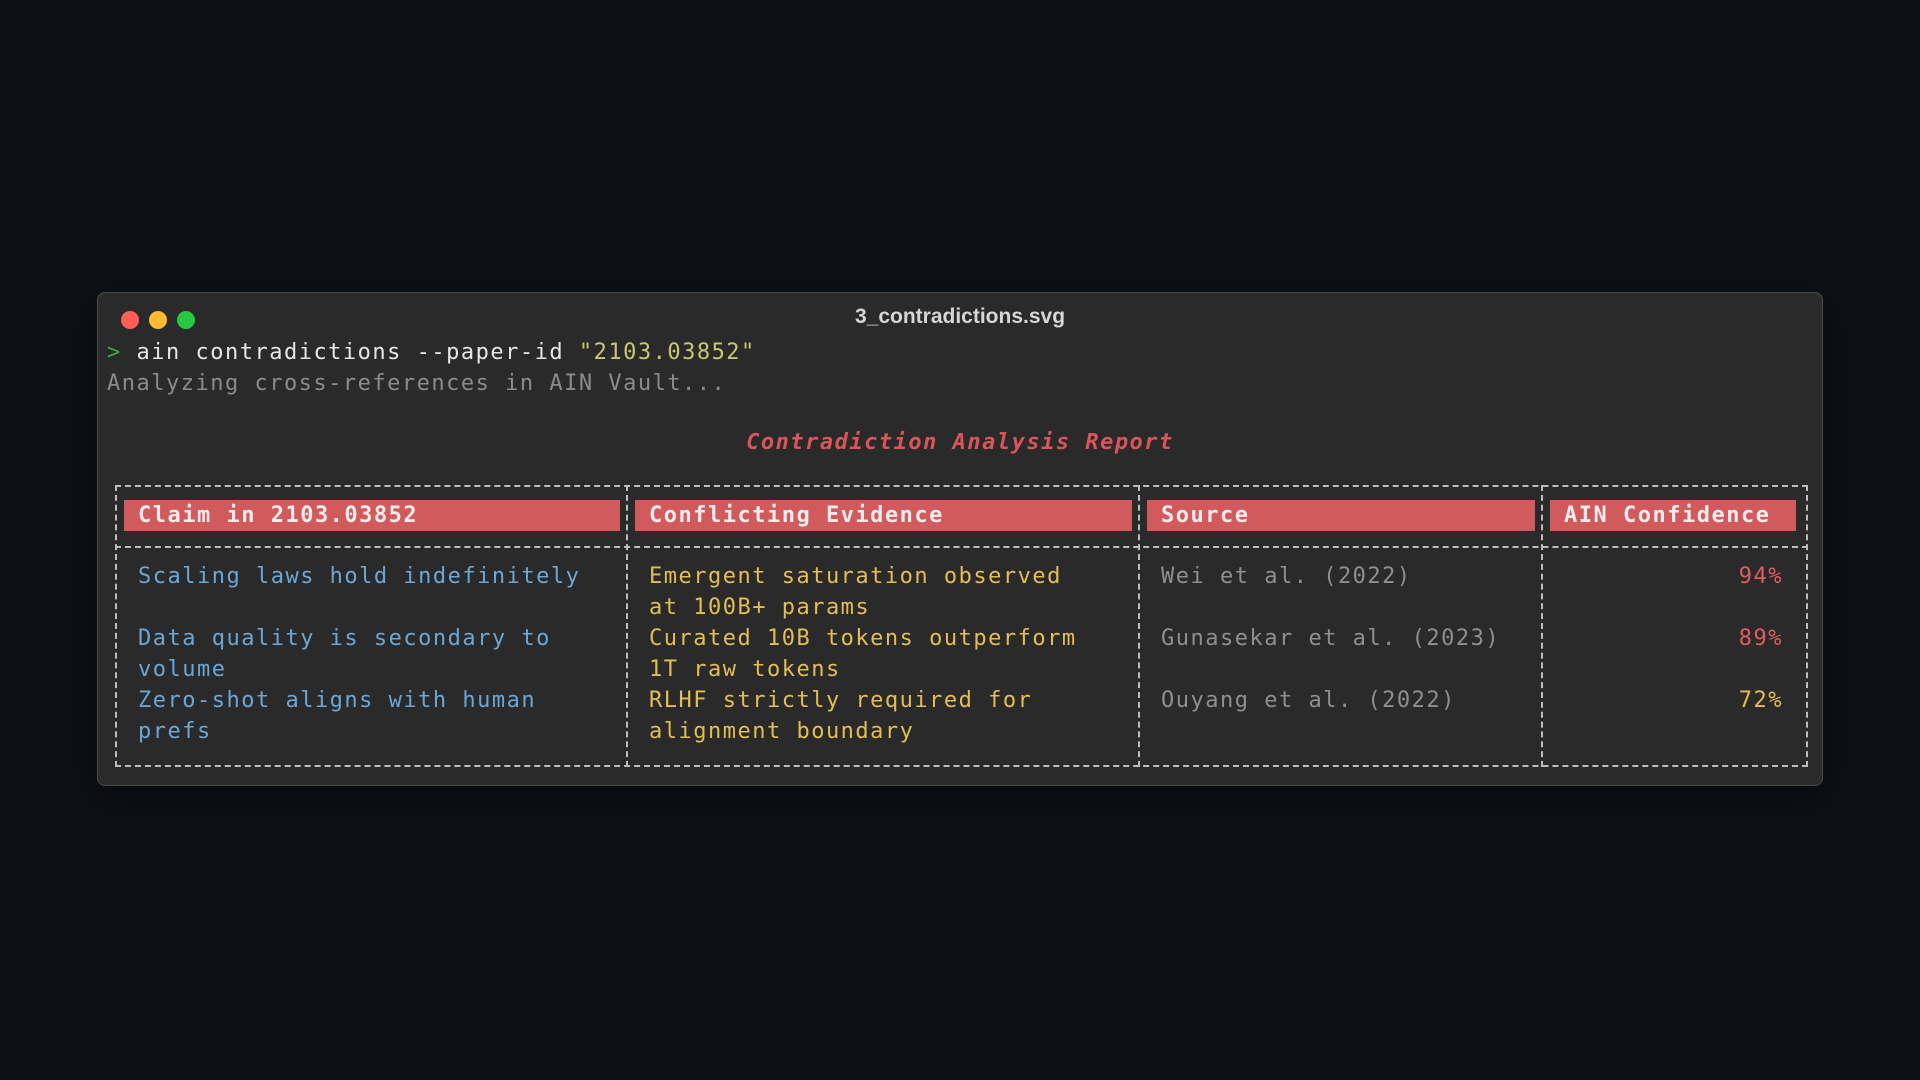 This screenshot has width=1920, height=1080. I want to click on confidence-cell: 89%, so click(1760, 638).